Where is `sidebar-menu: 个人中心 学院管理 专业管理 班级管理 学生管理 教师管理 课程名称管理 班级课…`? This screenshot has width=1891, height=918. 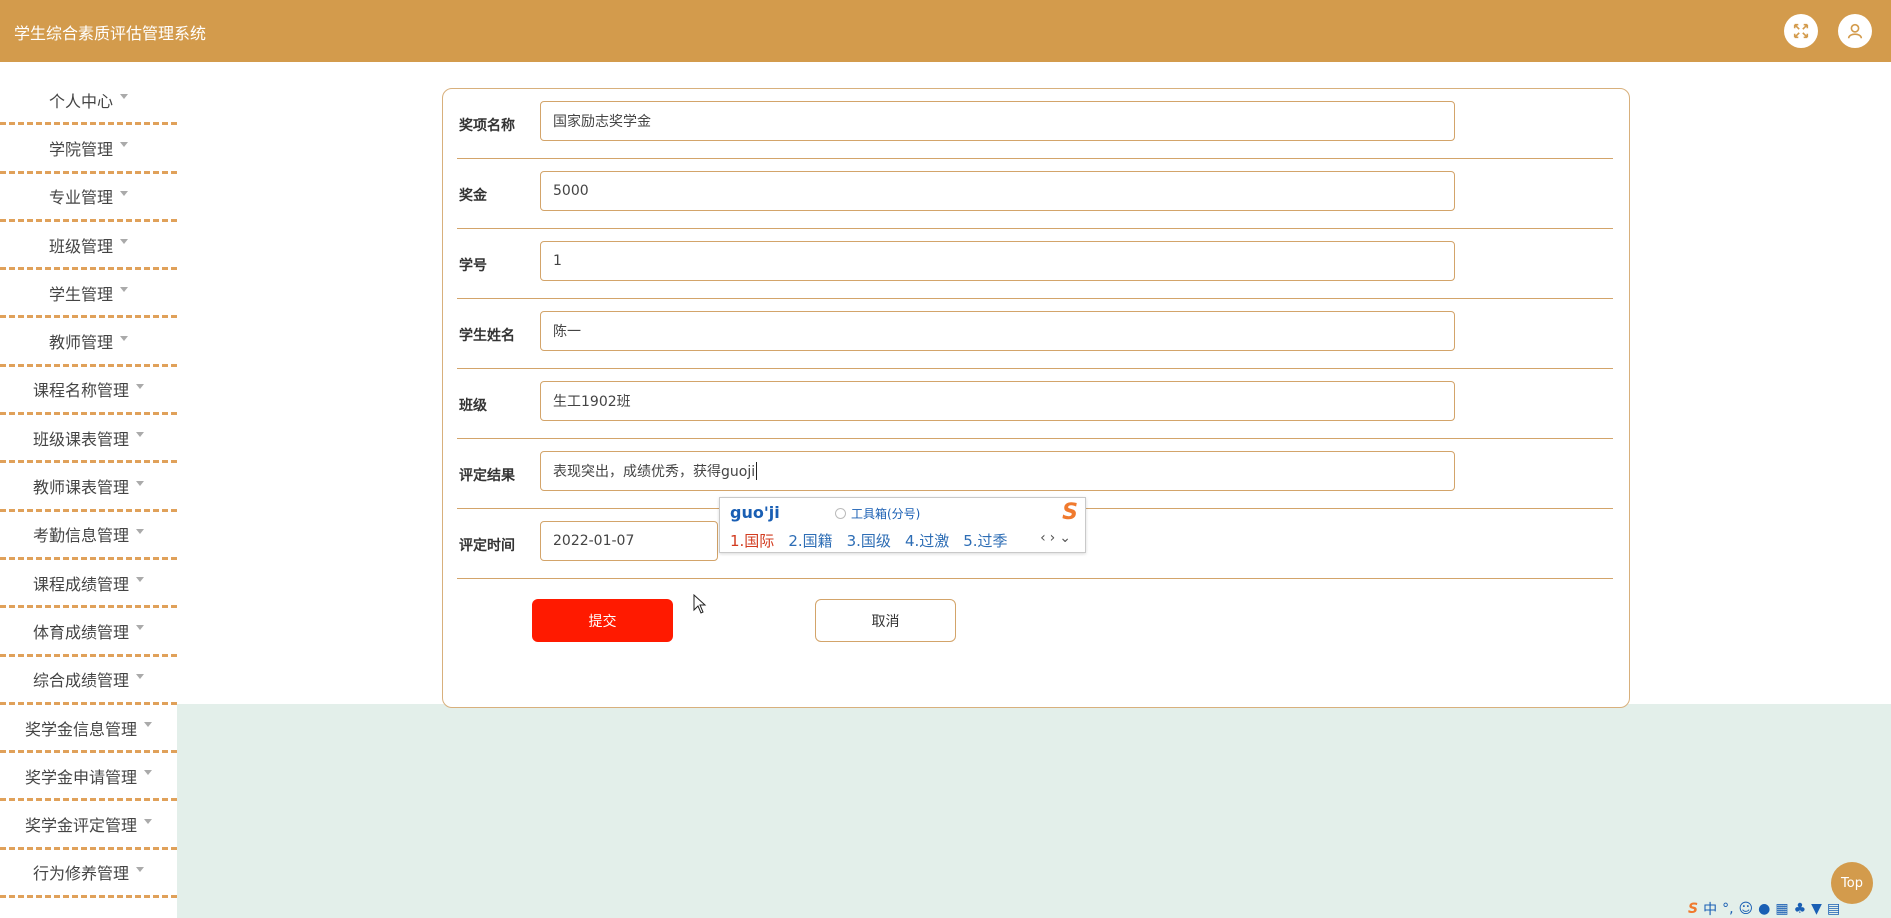 sidebar-menu: 个人中心 学院管理 专业管理 班级管理 学生管理 教师管理 课程名称管理 班级课… is located at coordinates (88, 488).